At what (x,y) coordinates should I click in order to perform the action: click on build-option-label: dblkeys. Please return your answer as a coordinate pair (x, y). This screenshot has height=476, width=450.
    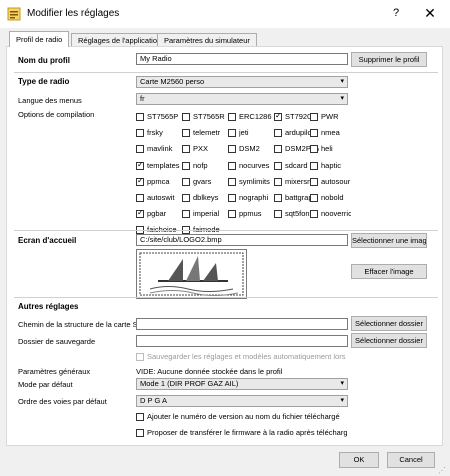
    Looking at the image, I should click on (206, 197).